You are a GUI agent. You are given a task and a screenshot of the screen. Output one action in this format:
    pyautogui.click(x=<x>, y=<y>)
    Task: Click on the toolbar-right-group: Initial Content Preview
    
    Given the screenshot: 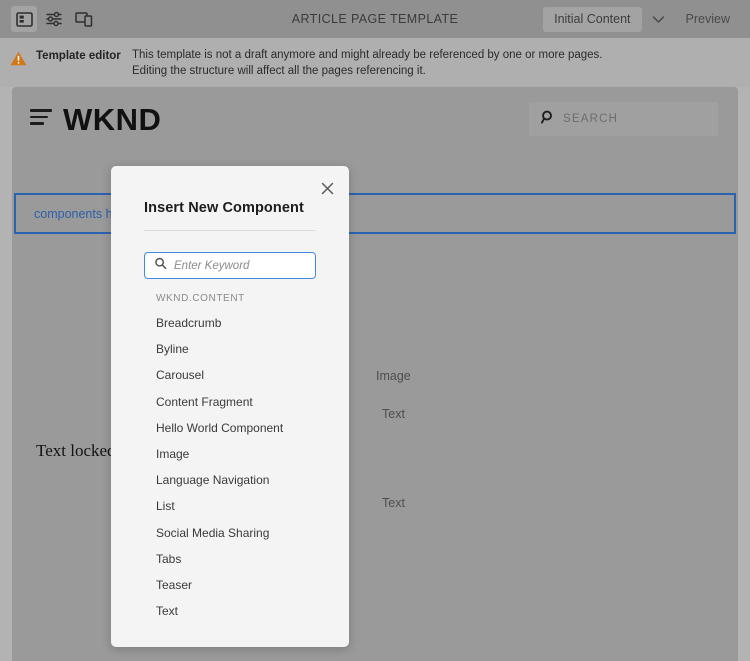 What is the action you would take?
    pyautogui.click(x=641, y=19)
    